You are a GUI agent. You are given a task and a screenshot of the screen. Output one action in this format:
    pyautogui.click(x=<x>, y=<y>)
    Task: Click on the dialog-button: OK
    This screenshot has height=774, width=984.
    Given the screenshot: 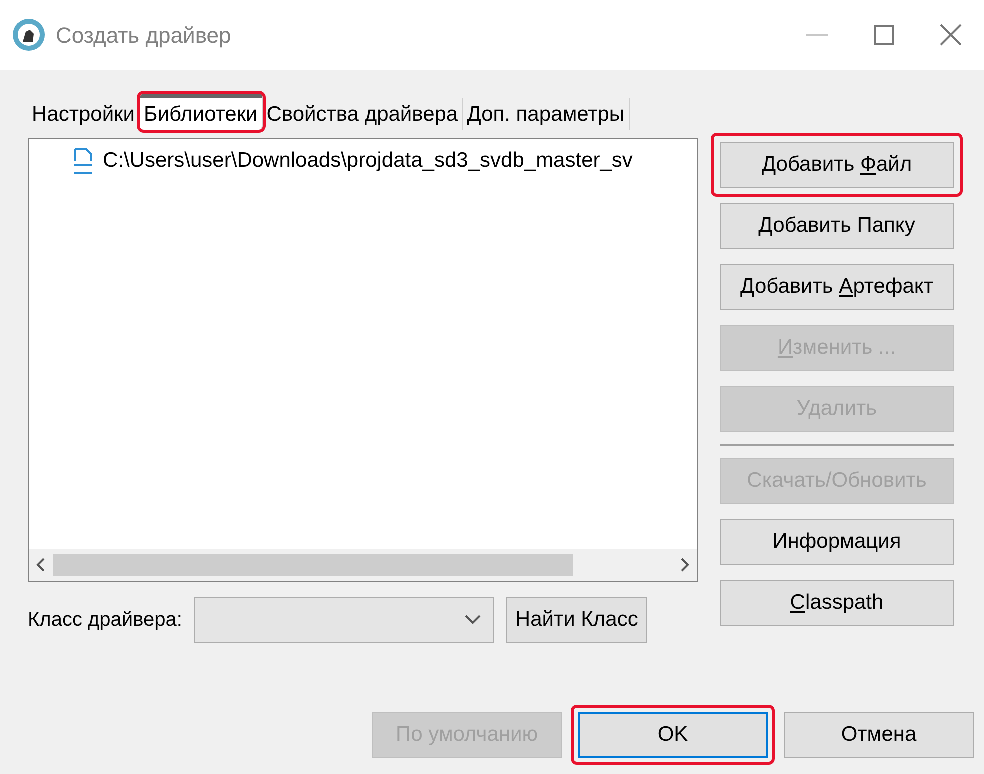 What is the action you would take?
    pyautogui.click(x=673, y=735)
    